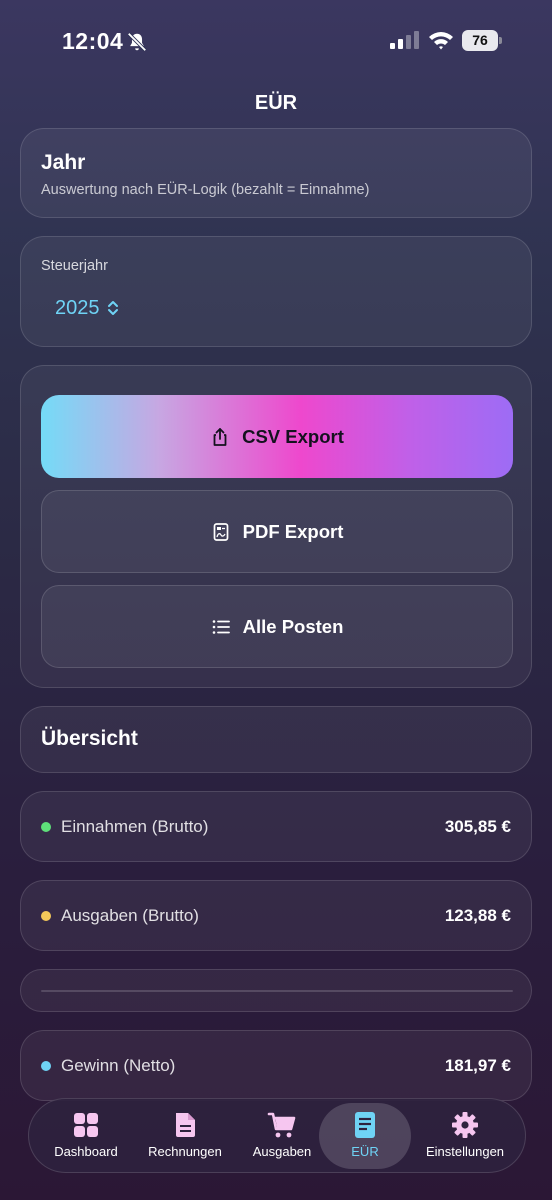  I want to click on expenses-label: Ausgaben (Brutto), so click(130, 915).